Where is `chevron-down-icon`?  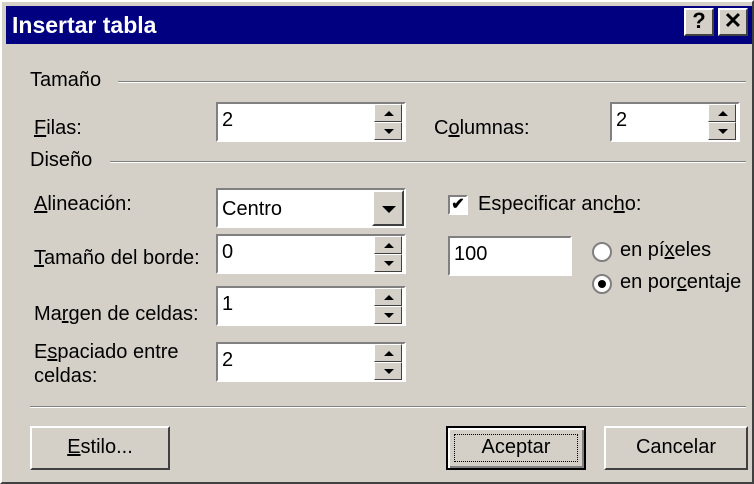 chevron-down-icon is located at coordinates (388, 208).